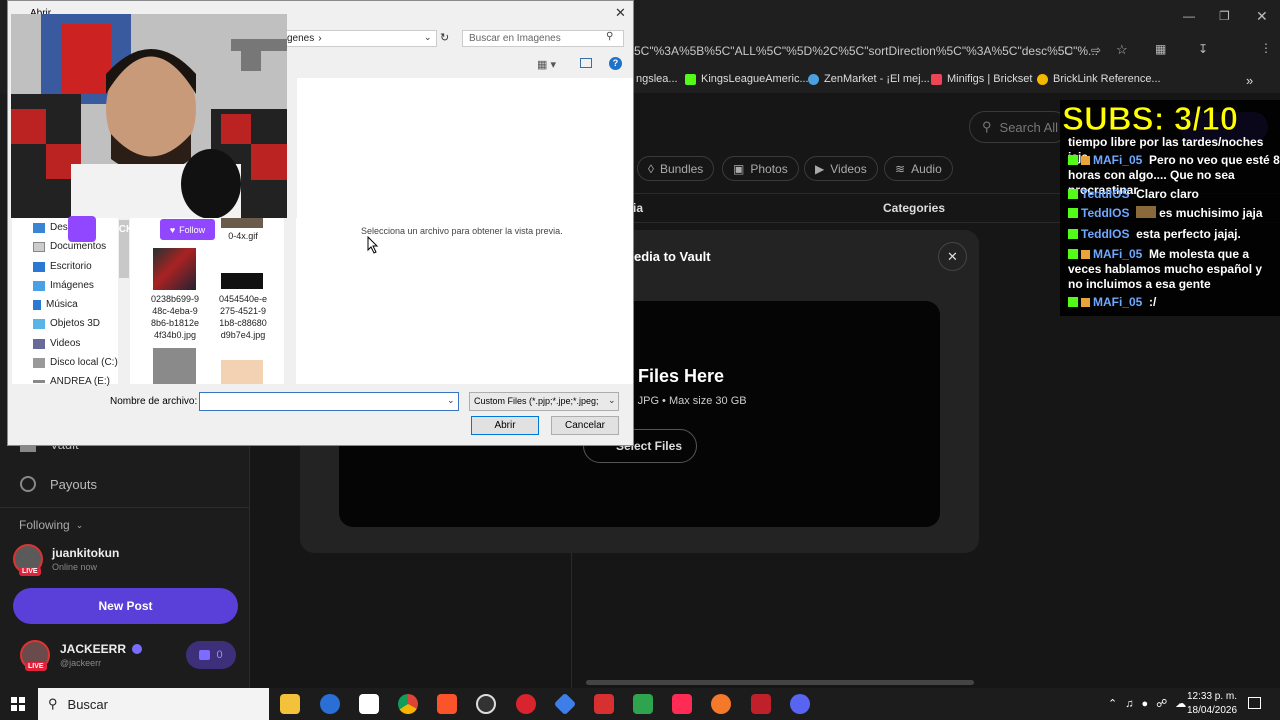  Describe the element at coordinates (18, 704) in the screenshot. I see `windows-start-icon` at that location.